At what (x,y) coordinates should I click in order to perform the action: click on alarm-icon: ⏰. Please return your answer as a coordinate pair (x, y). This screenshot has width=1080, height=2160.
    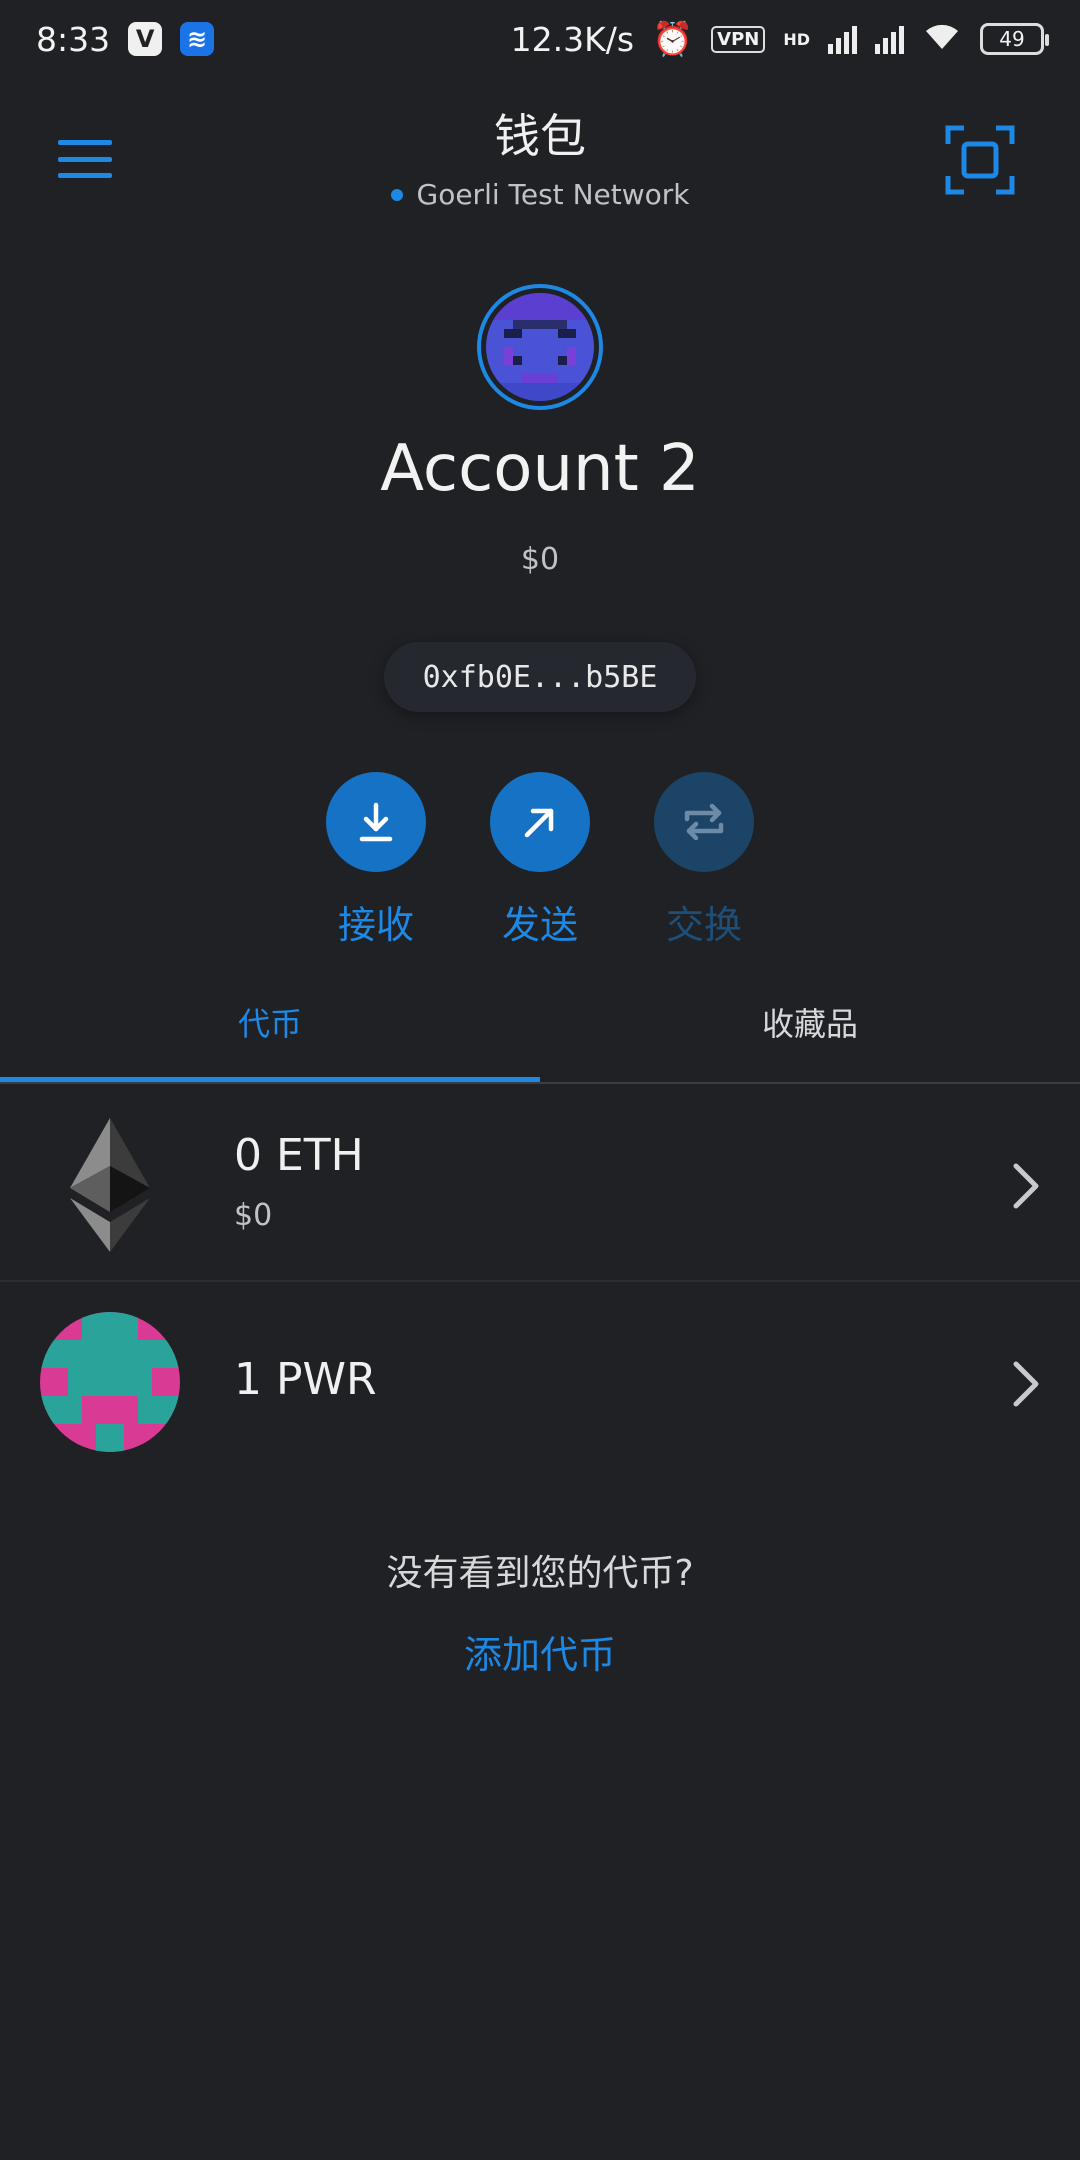
    Looking at the image, I should click on (673, 38).